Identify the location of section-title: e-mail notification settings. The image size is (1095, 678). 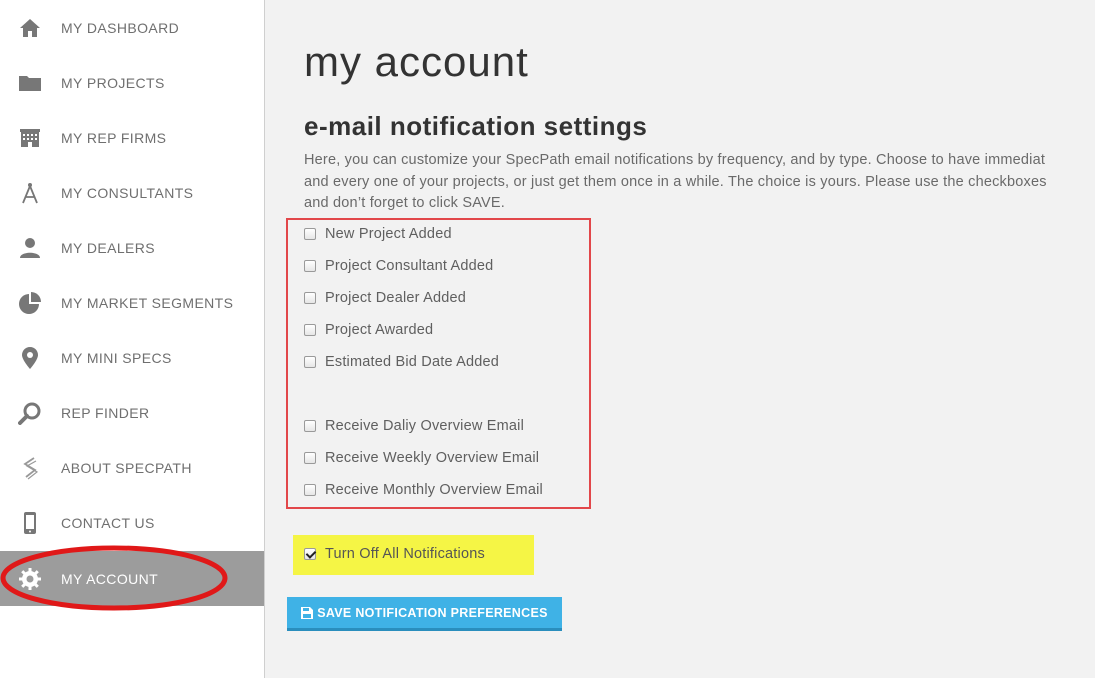
(476, 126).